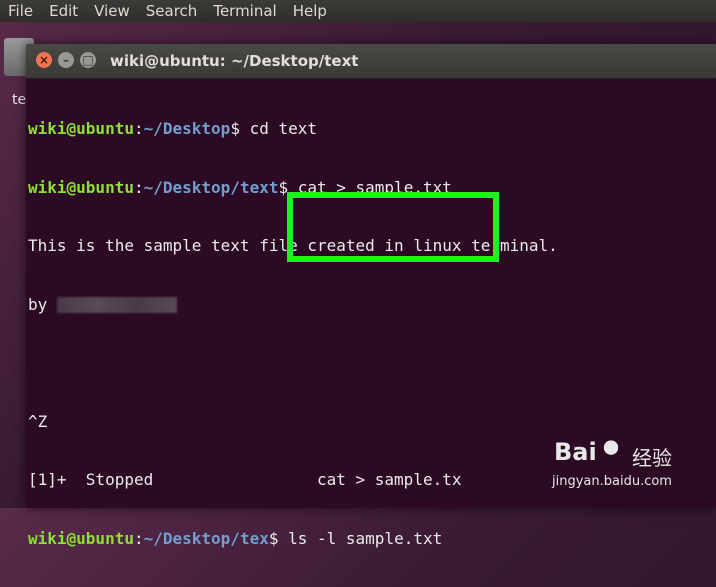 Image resolution: width=716 pixels, height=587 pixels. Describe the element at coordinates (66, 60) in the screenshot. I see `minimize-button: –` at that location.